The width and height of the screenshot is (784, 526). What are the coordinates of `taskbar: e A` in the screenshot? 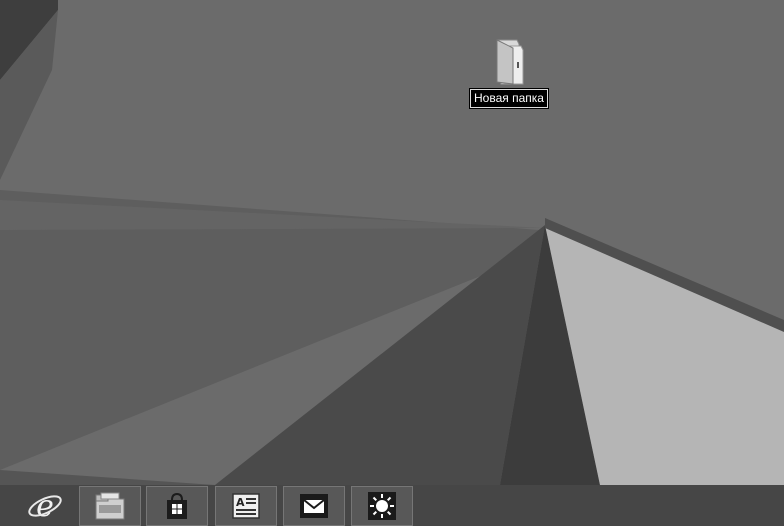 It's located at (392, 505).